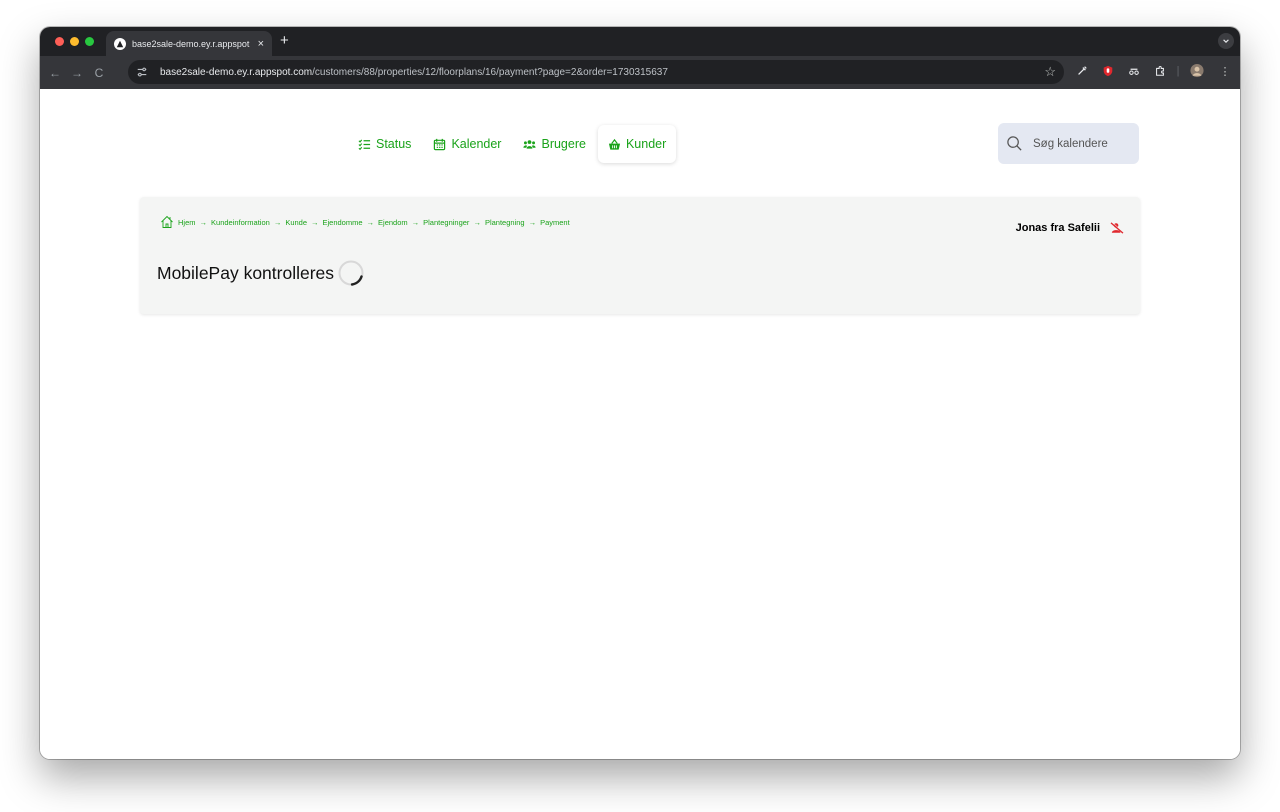  Describe the element at coordinates (476, 144) in the screenshot. I see `nav-item-label: Kalender` at that location.